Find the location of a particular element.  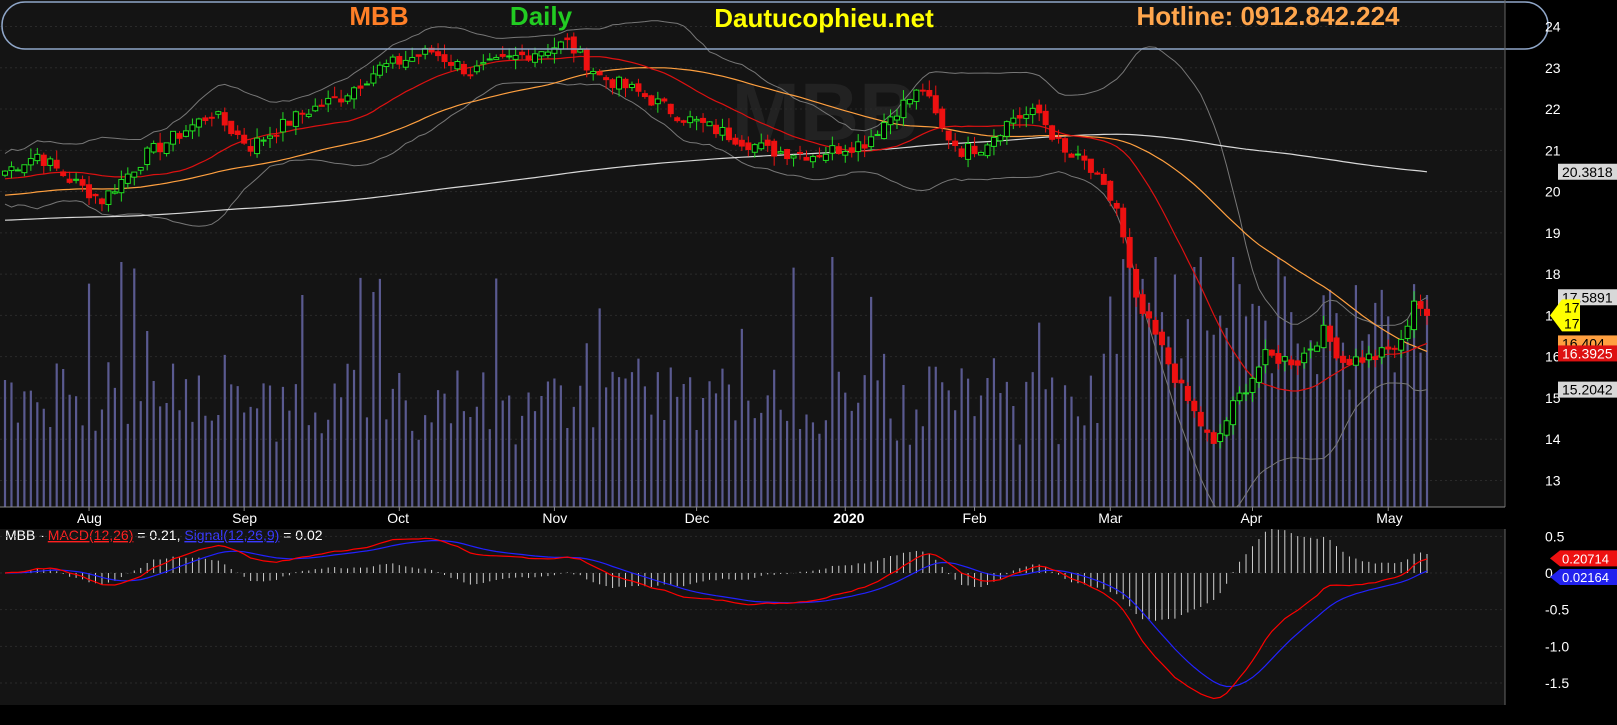

macd-tick-label: 0 is located at coordinates (1549, 573).